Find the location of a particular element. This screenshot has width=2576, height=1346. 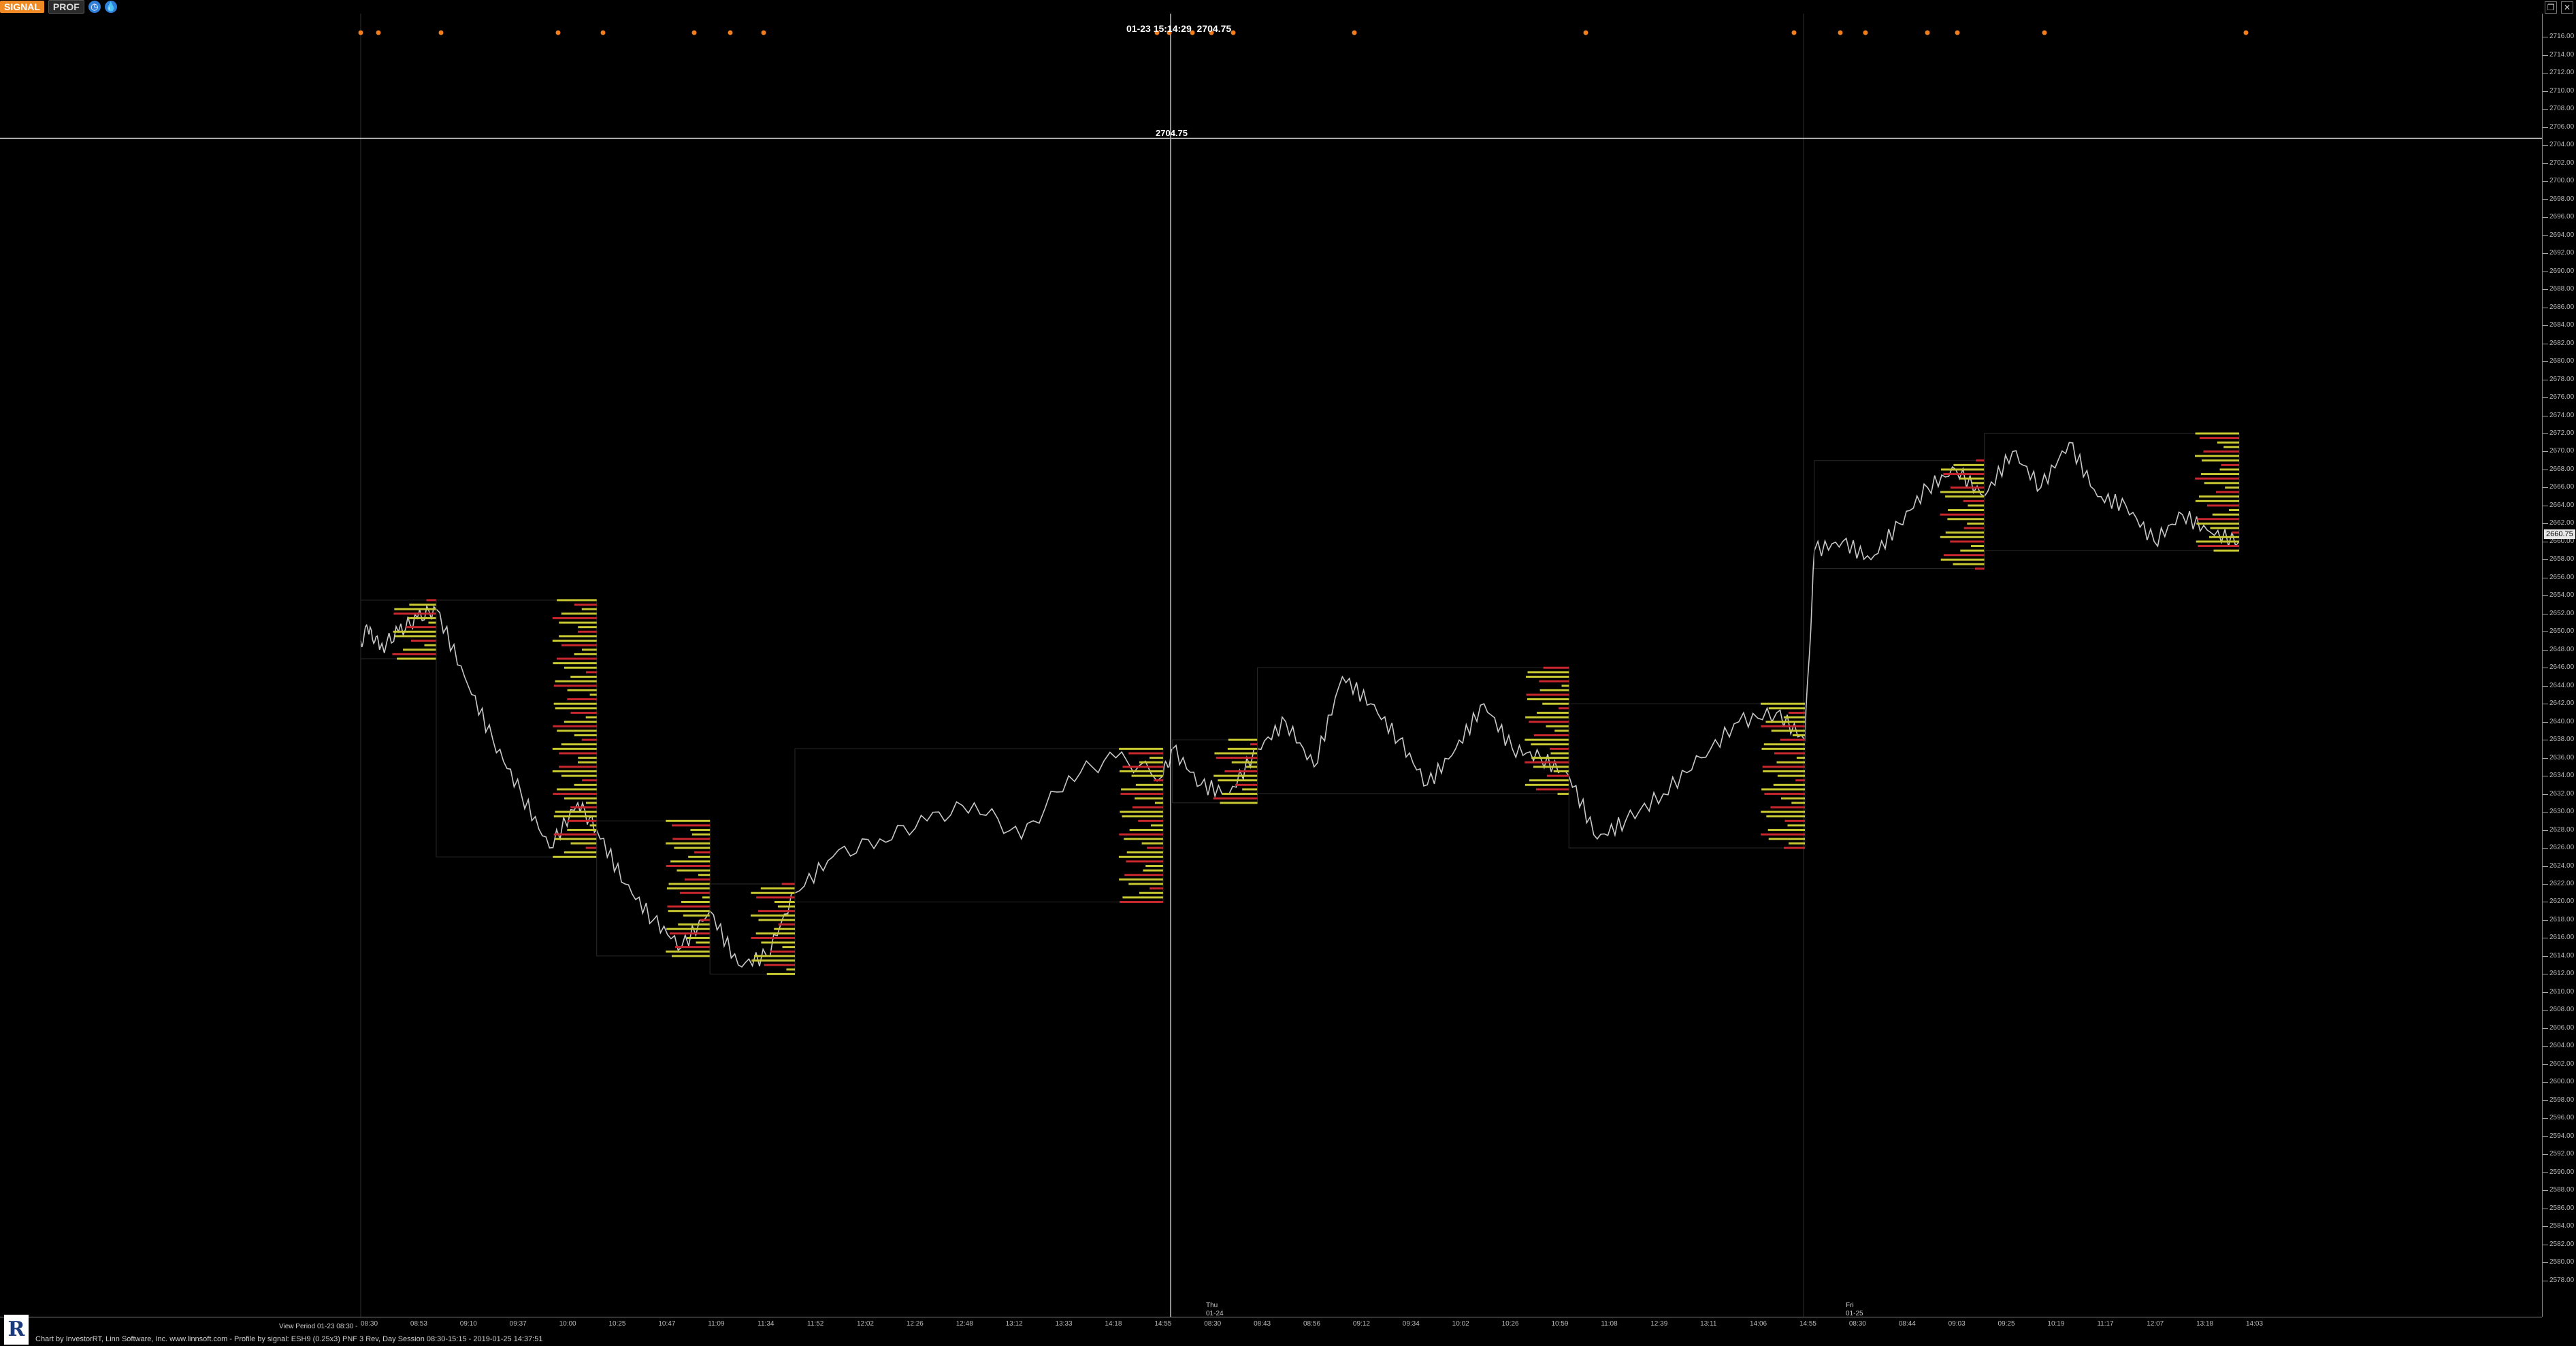

drop-icon: 💧 is located at coordinates (110, 7).